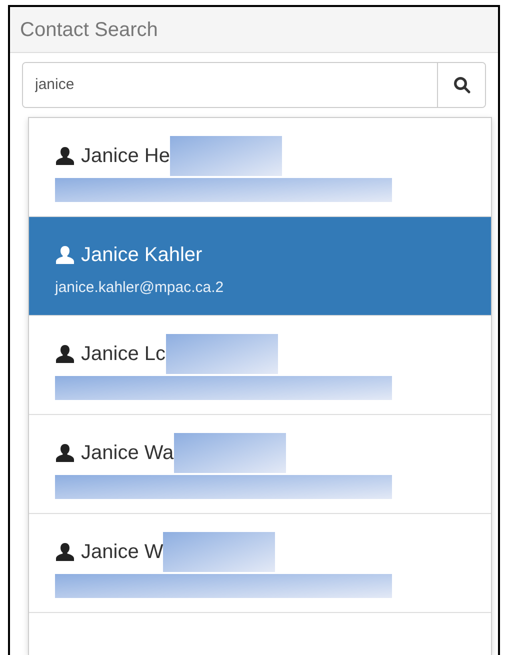  What do you see at coordinates (260, 266) in the screenshot?
I see `contact-item: Janice Kahler janice.kahler@mpac.ca.2` at bounding box center [260, 266].